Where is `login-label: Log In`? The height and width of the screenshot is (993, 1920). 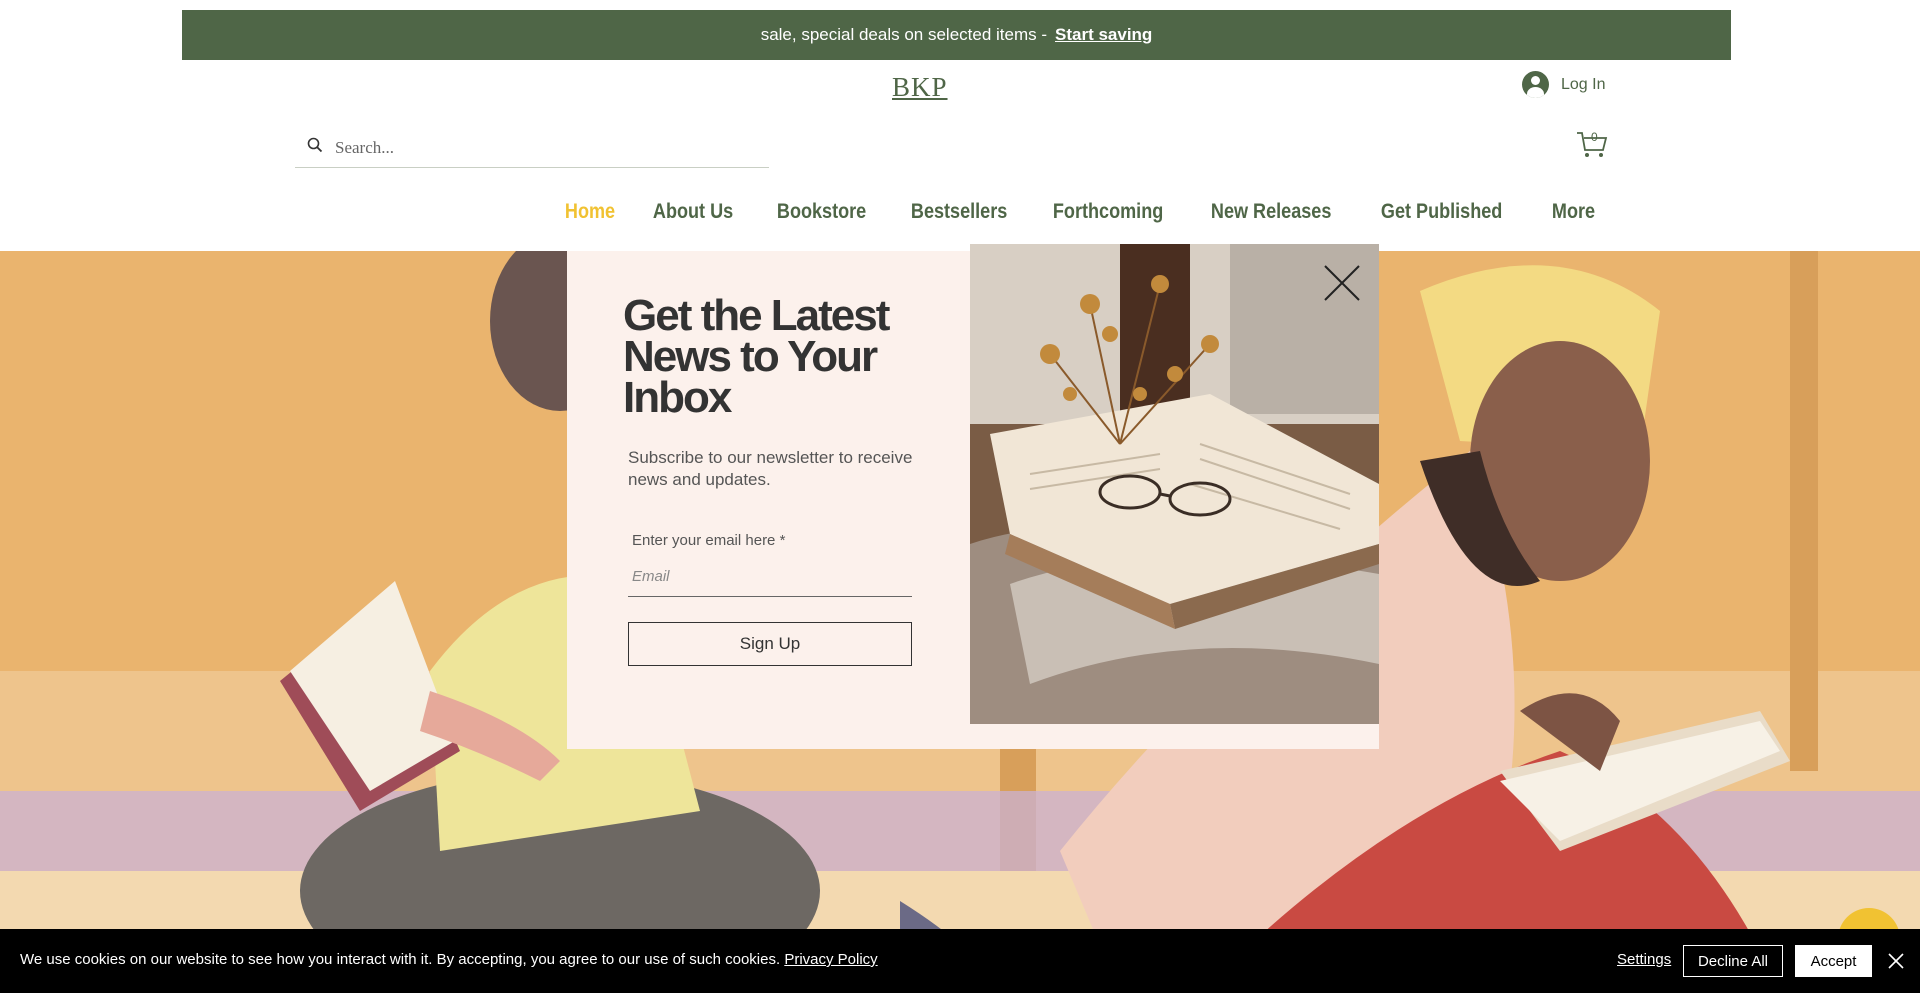
login-label: Log In is located at coordinates (1583, 84).